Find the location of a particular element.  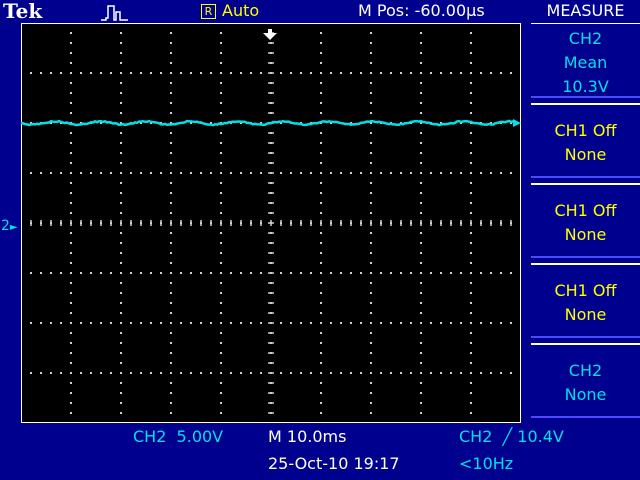

measure-slot-4: CH1 Off None is located at coordinates (585, 300).